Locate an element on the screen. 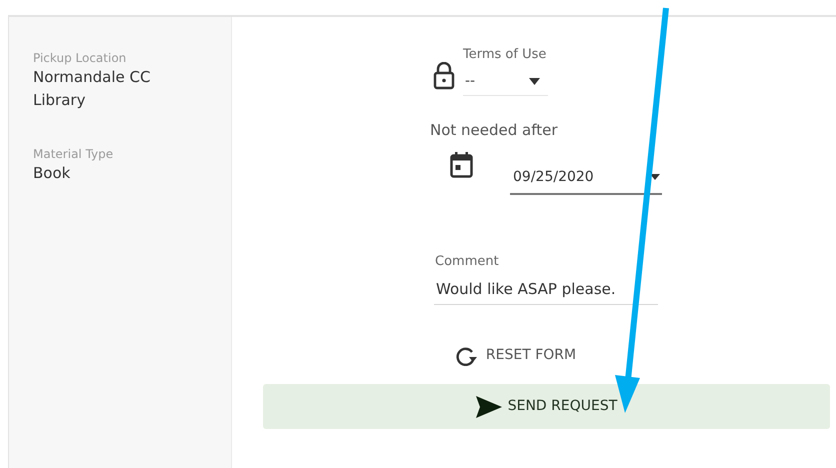  field-label: Material Type is located at coordinates (73, 154).